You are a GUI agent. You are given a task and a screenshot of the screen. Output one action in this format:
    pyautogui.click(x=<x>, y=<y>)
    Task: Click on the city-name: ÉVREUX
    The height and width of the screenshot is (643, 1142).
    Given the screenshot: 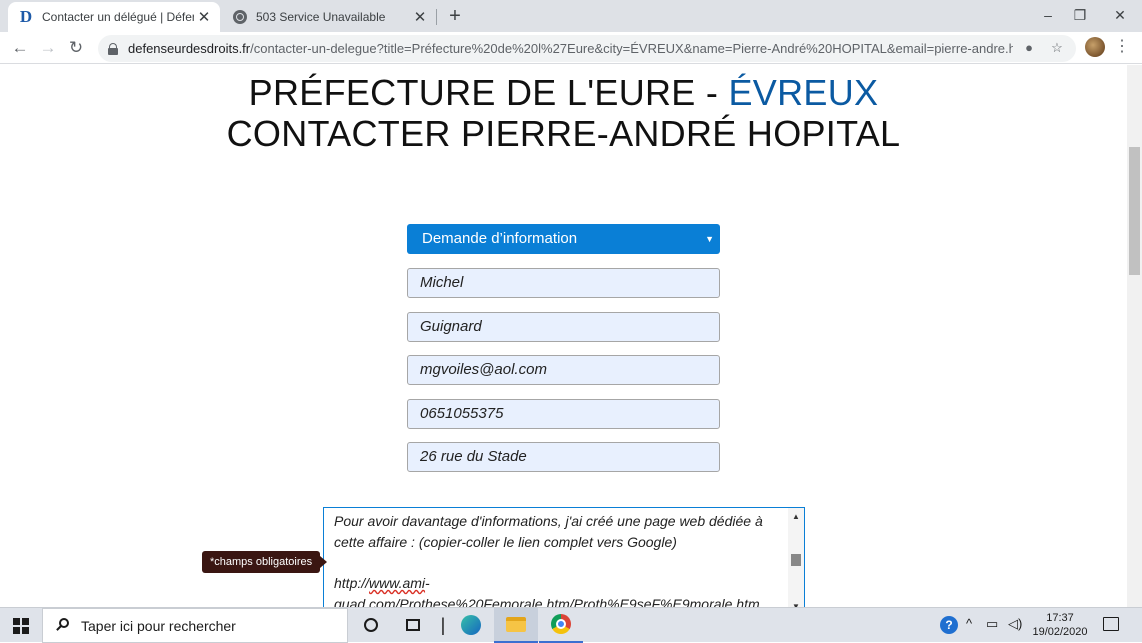 What is the action you would take?
    pyautogui.click(x=803, y=92)
    